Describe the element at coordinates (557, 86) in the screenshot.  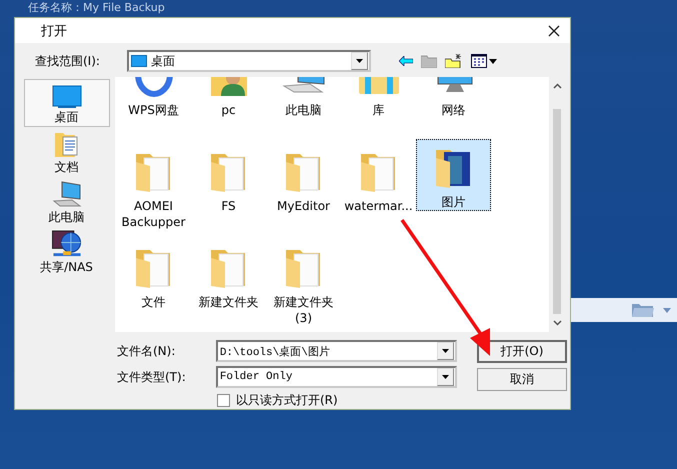
I see `scroll-up-icon` at that location.